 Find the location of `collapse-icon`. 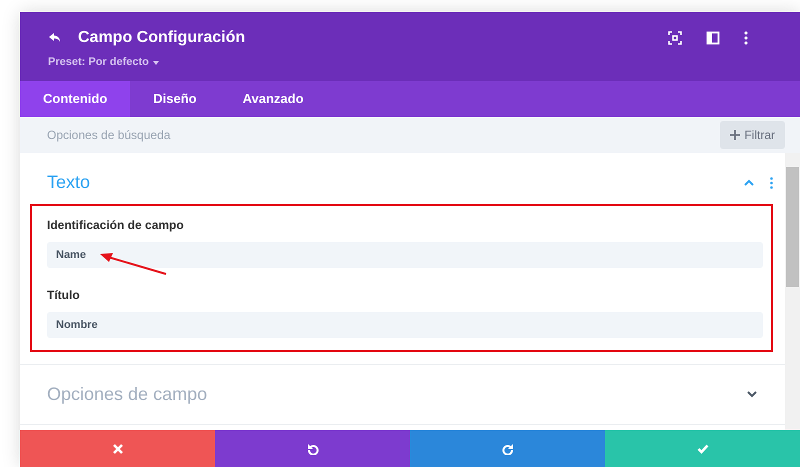

collapse-icon is located at coordinates (749, 182).